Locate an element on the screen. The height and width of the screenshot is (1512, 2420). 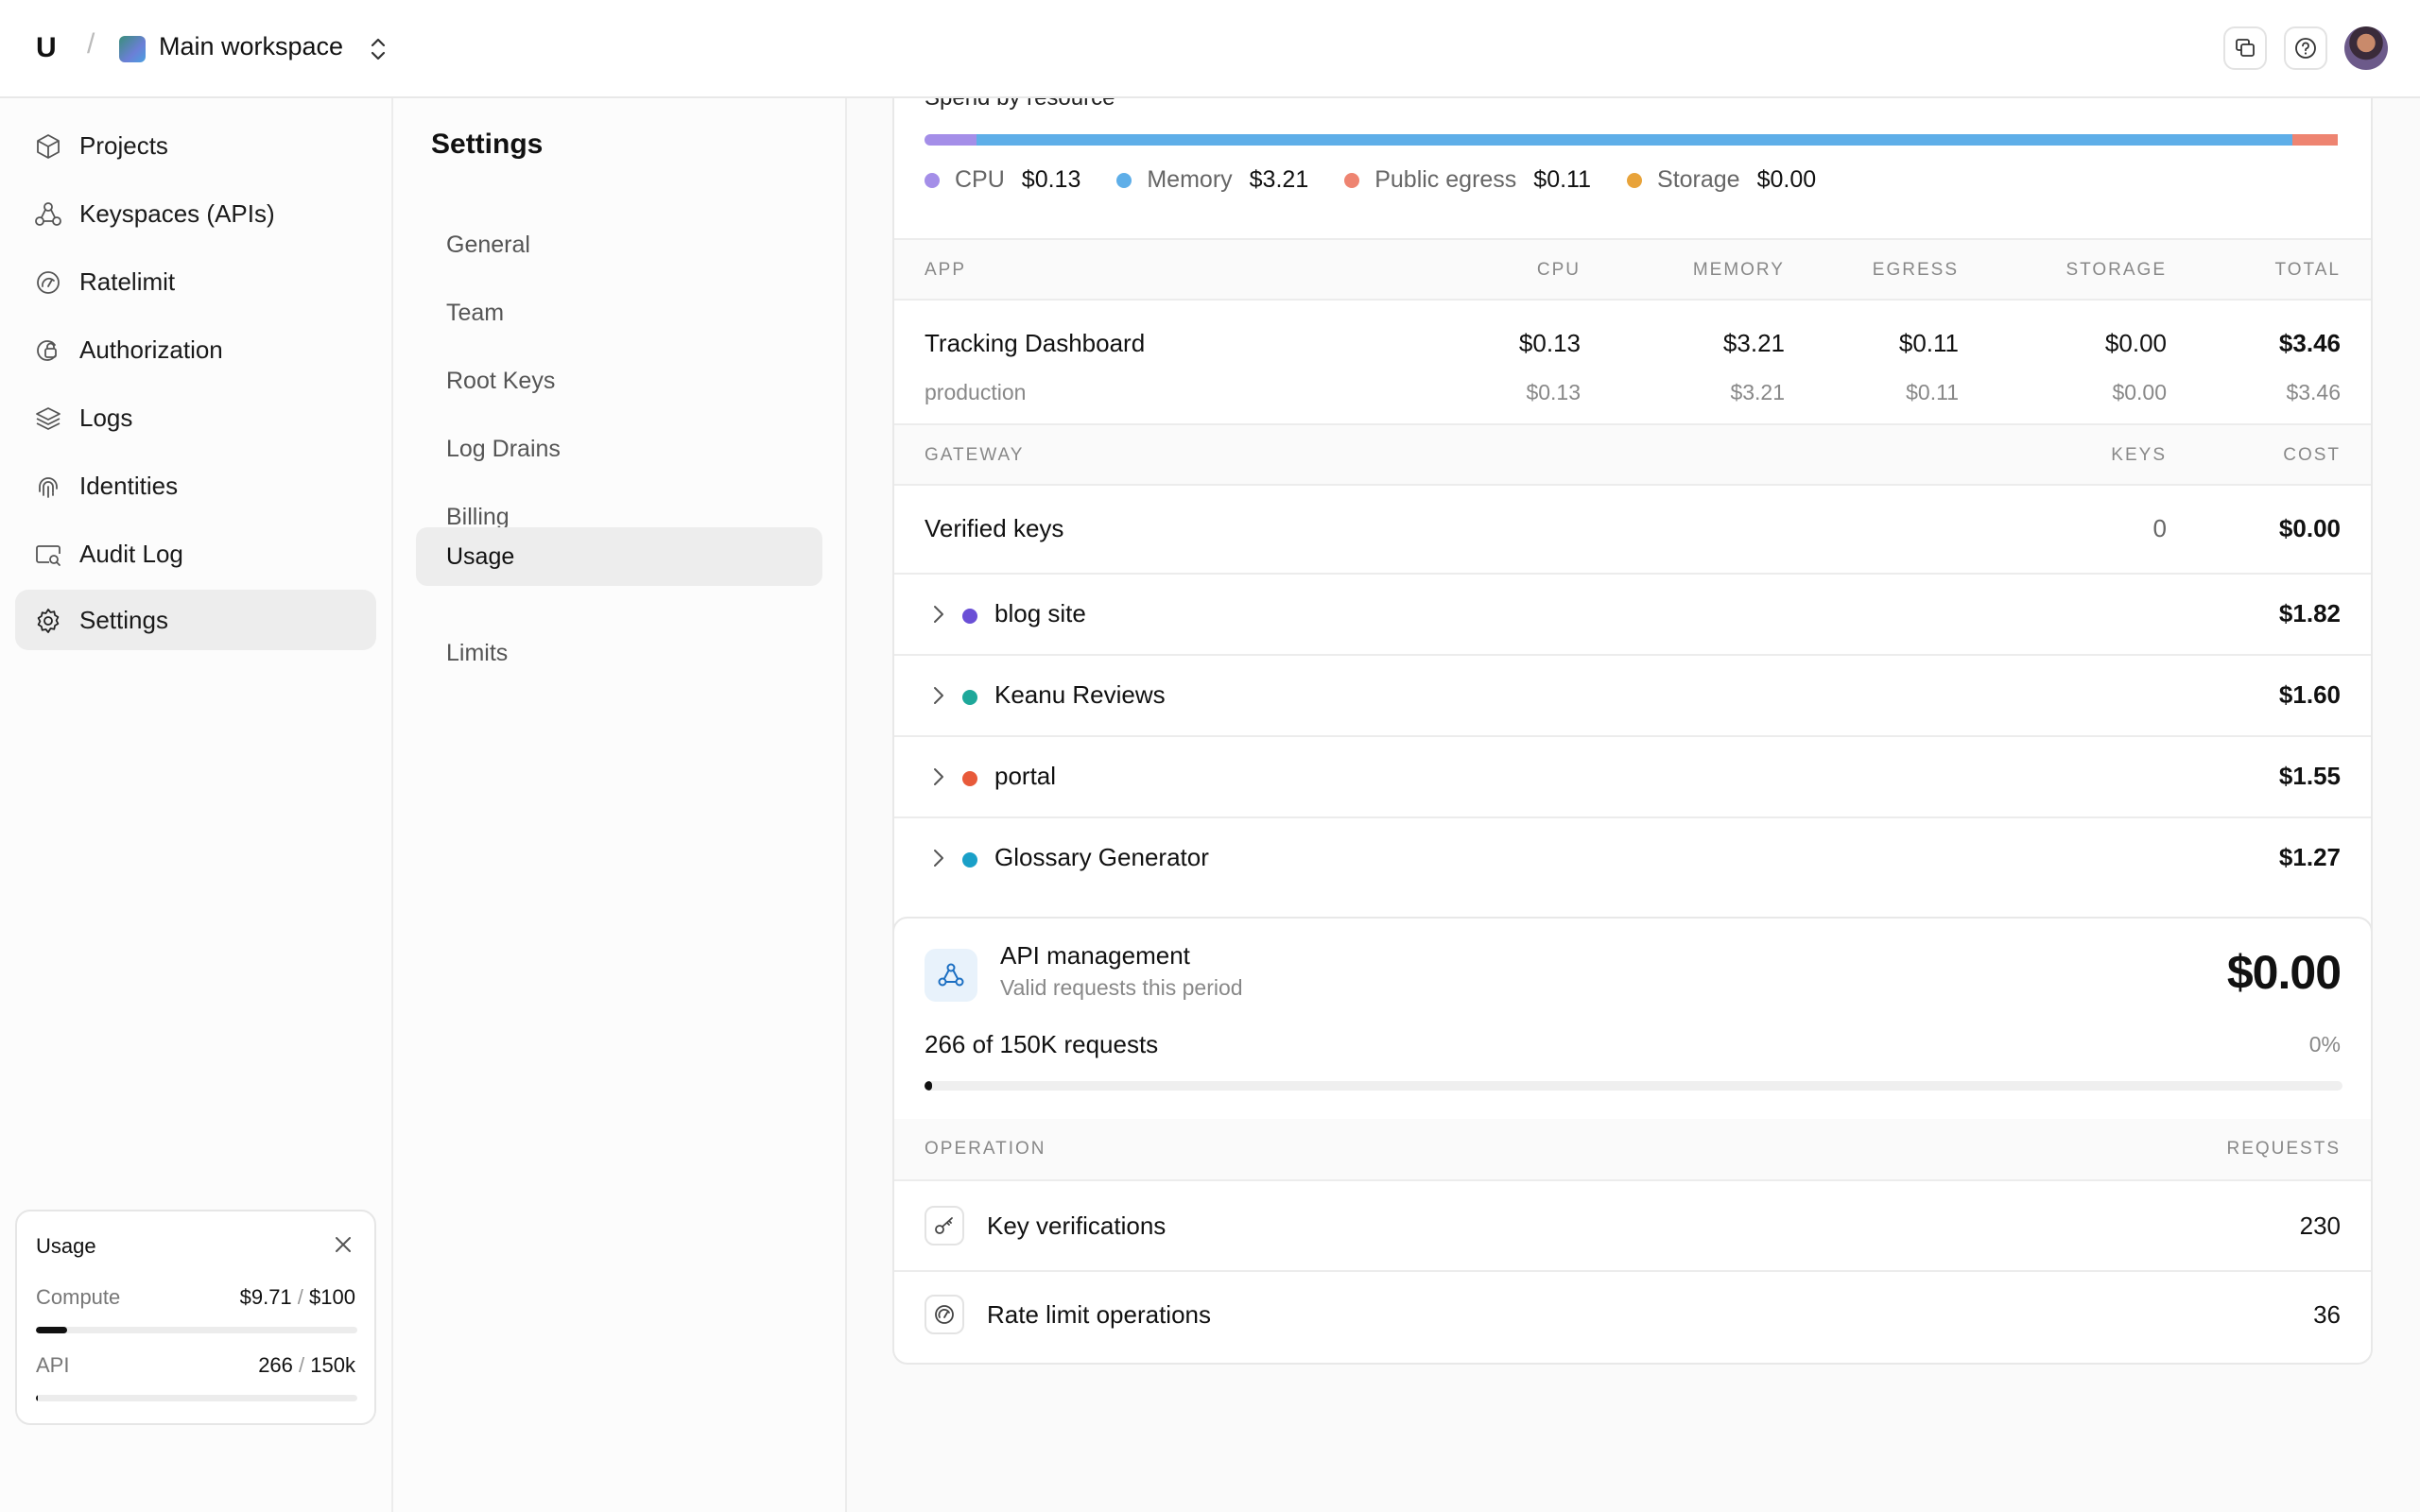
api-progress-fill is located at coordinates (37, 1398).